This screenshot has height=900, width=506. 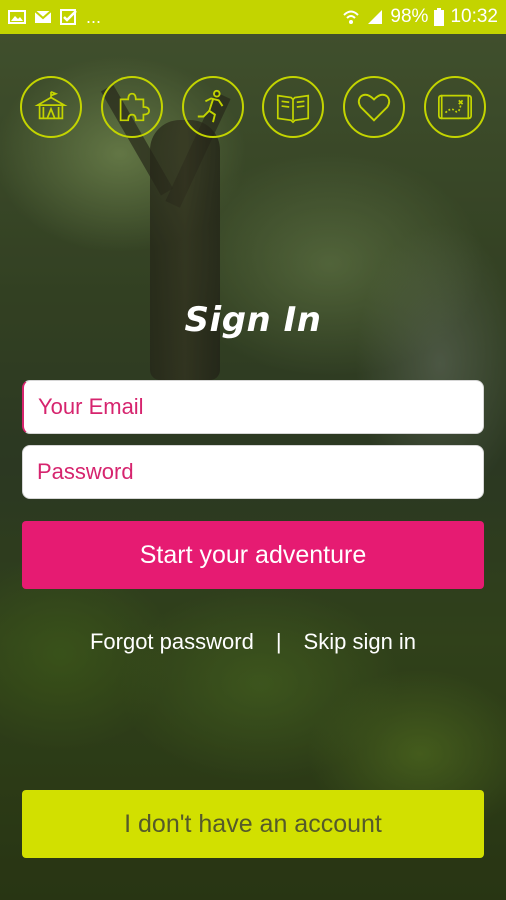 What do you see at coordinates (474, 16) in the screenshot?
I see `clock: 10:32` at bounding box center [474, 16].